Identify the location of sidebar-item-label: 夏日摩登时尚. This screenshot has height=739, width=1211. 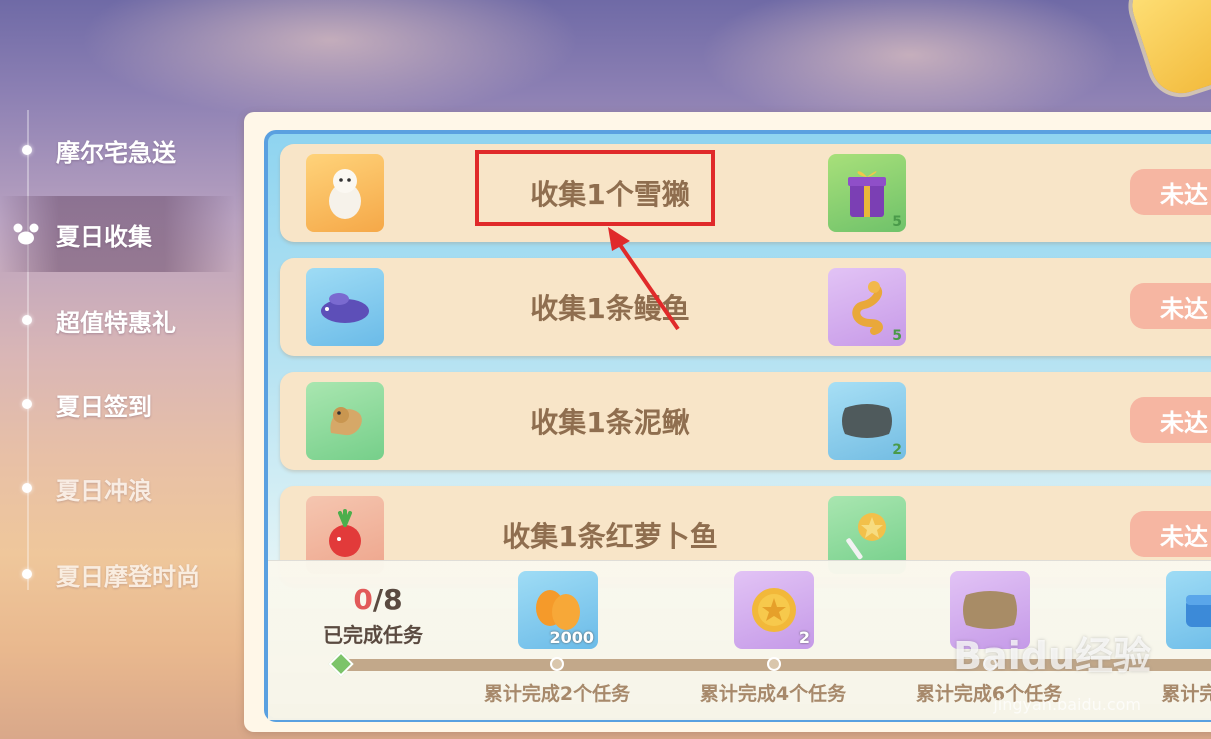
(128, 576).